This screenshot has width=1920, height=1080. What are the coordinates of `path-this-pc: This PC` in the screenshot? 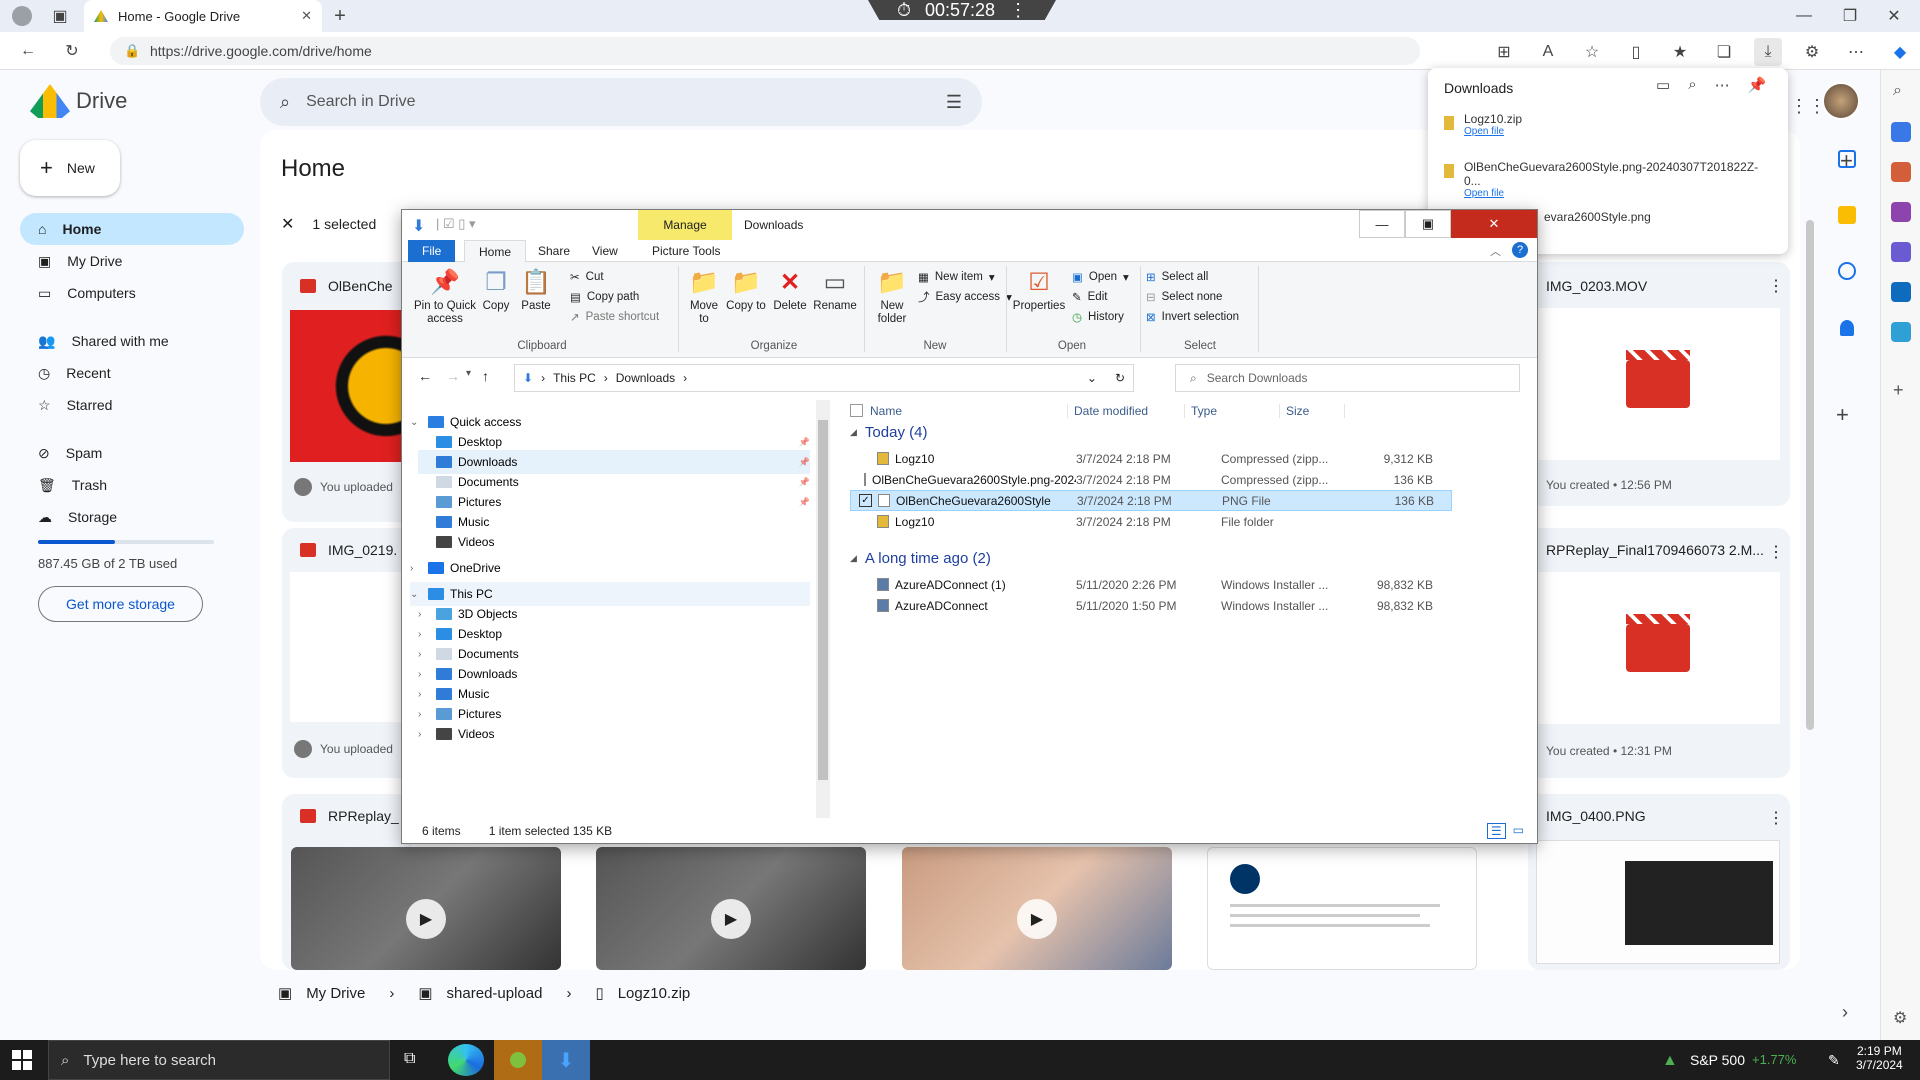 It's located at (574, 378).